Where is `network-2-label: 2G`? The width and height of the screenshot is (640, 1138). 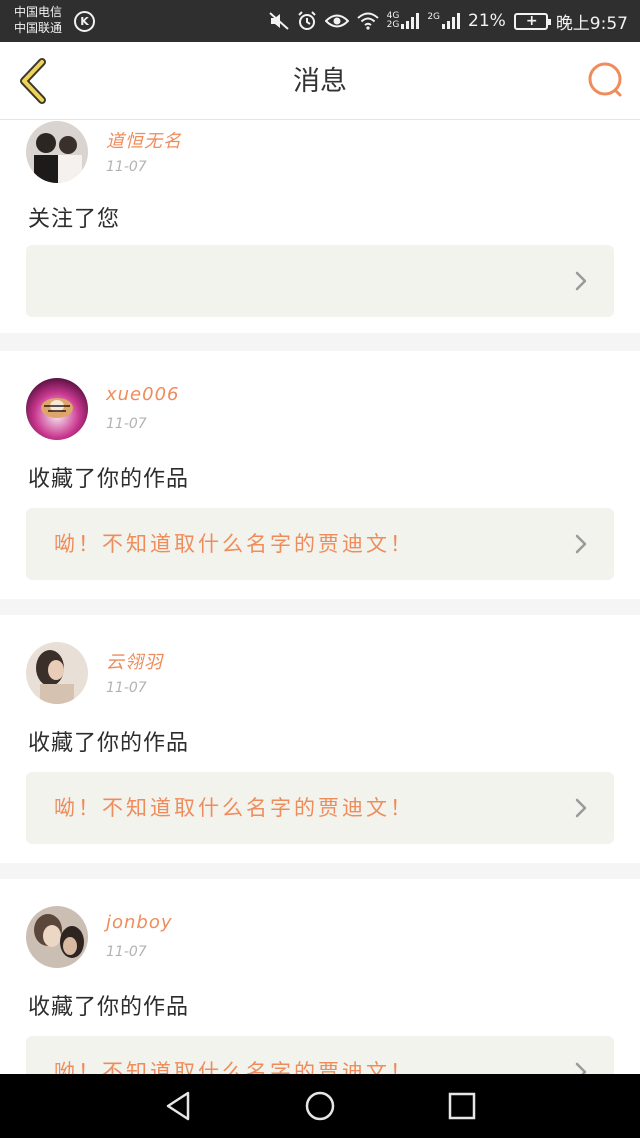 network-2-label: 2G is located at coordinates (434, 17).